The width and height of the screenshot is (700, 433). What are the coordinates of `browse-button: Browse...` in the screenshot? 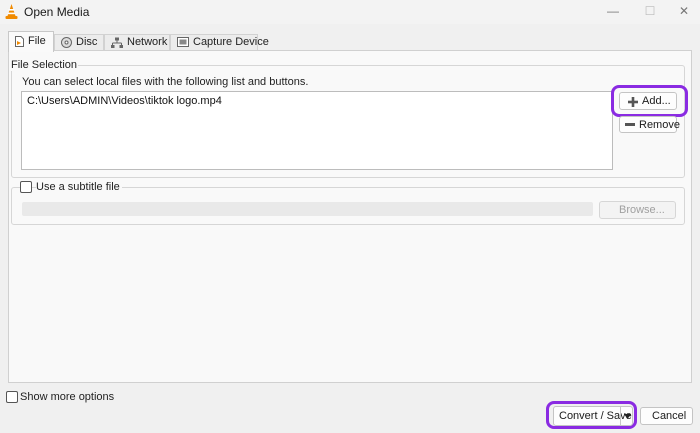 It's located at (637, 210).